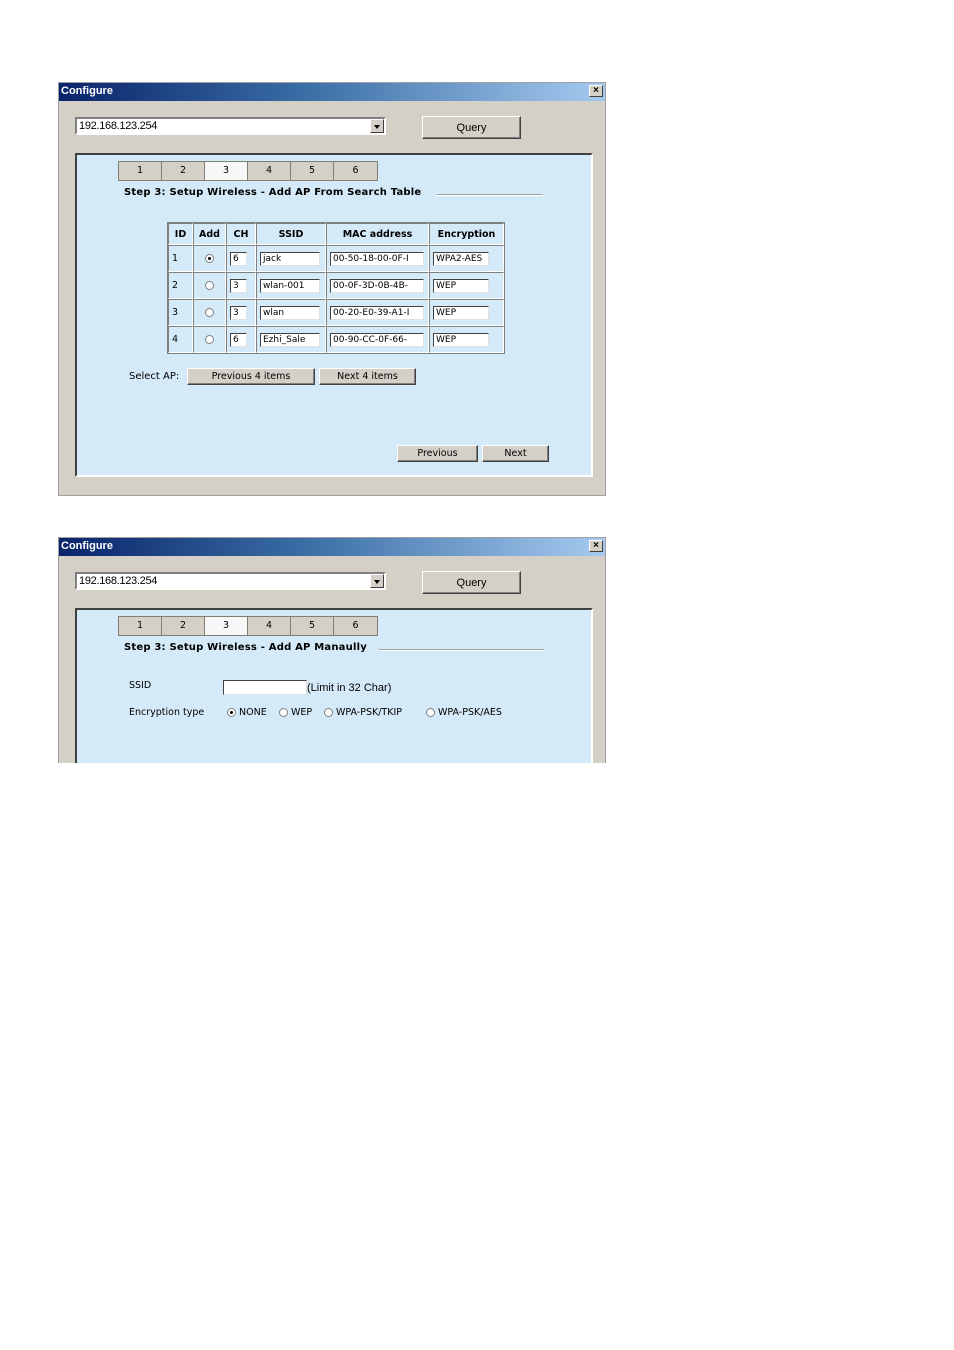 The width and height of the screenshot is (954, 1350). I want to click on step-title: Step 3: Setup Wireless - Add AP Manaully, so click(245, 647).